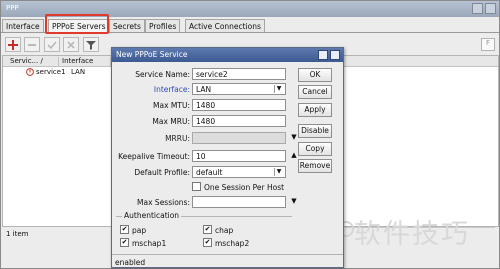 The width and height of the screenshot is (500, 269). I want to click on item-count: 1 item, so click(17, 234).